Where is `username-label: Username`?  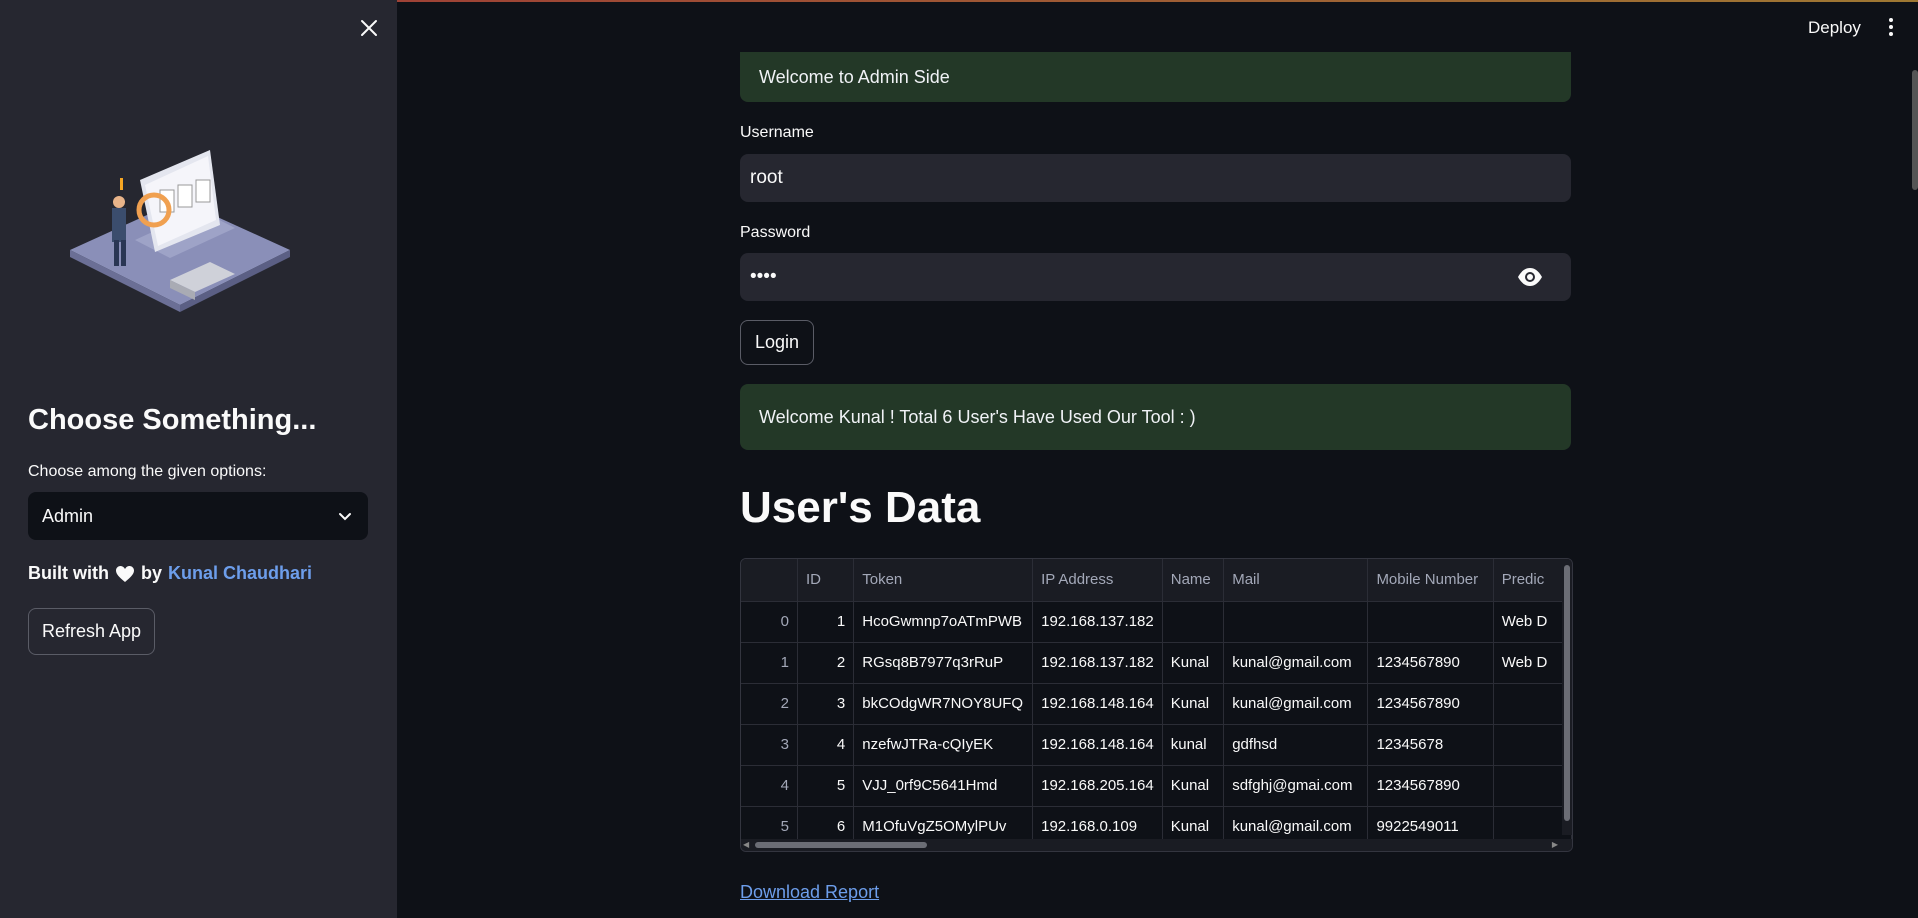 username-label: Username is located at coordinates (777, 132).